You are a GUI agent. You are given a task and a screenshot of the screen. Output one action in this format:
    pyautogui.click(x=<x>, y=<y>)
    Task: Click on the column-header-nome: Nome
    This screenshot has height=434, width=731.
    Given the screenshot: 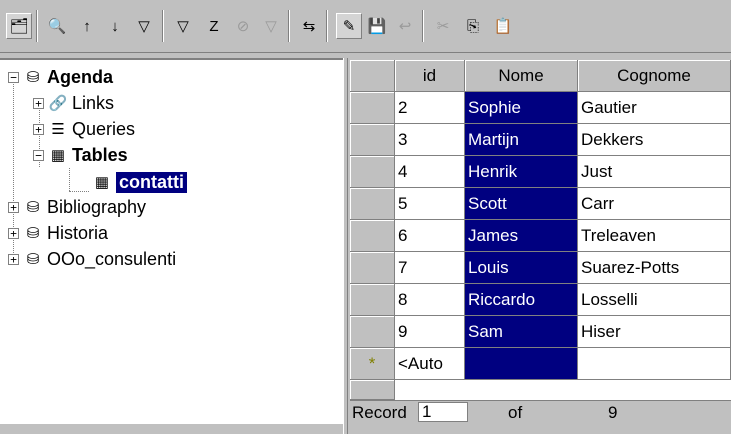 What is the action you would take?
    pyautogui.click(x=521, y=76)
    